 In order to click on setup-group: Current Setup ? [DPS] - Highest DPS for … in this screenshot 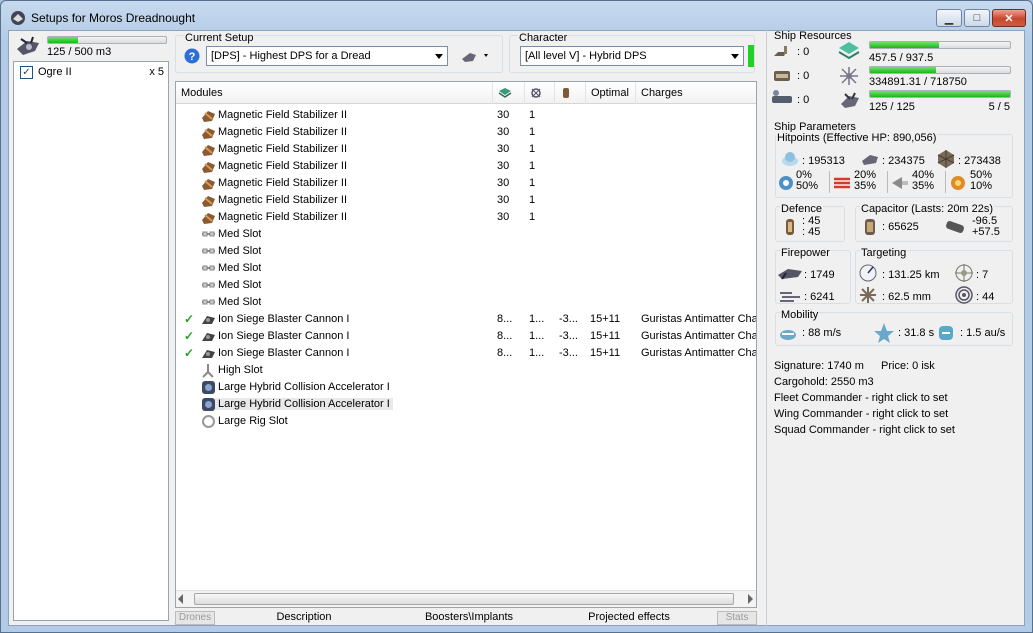, I will do `click(339, 52)`.